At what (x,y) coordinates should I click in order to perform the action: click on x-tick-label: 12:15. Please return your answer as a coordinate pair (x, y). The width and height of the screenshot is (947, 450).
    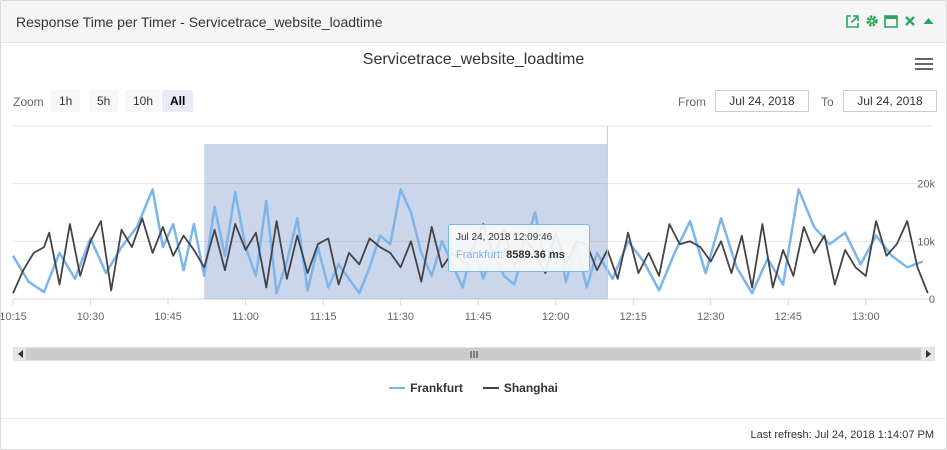
    Looking at the image, I should click on (633, 317).